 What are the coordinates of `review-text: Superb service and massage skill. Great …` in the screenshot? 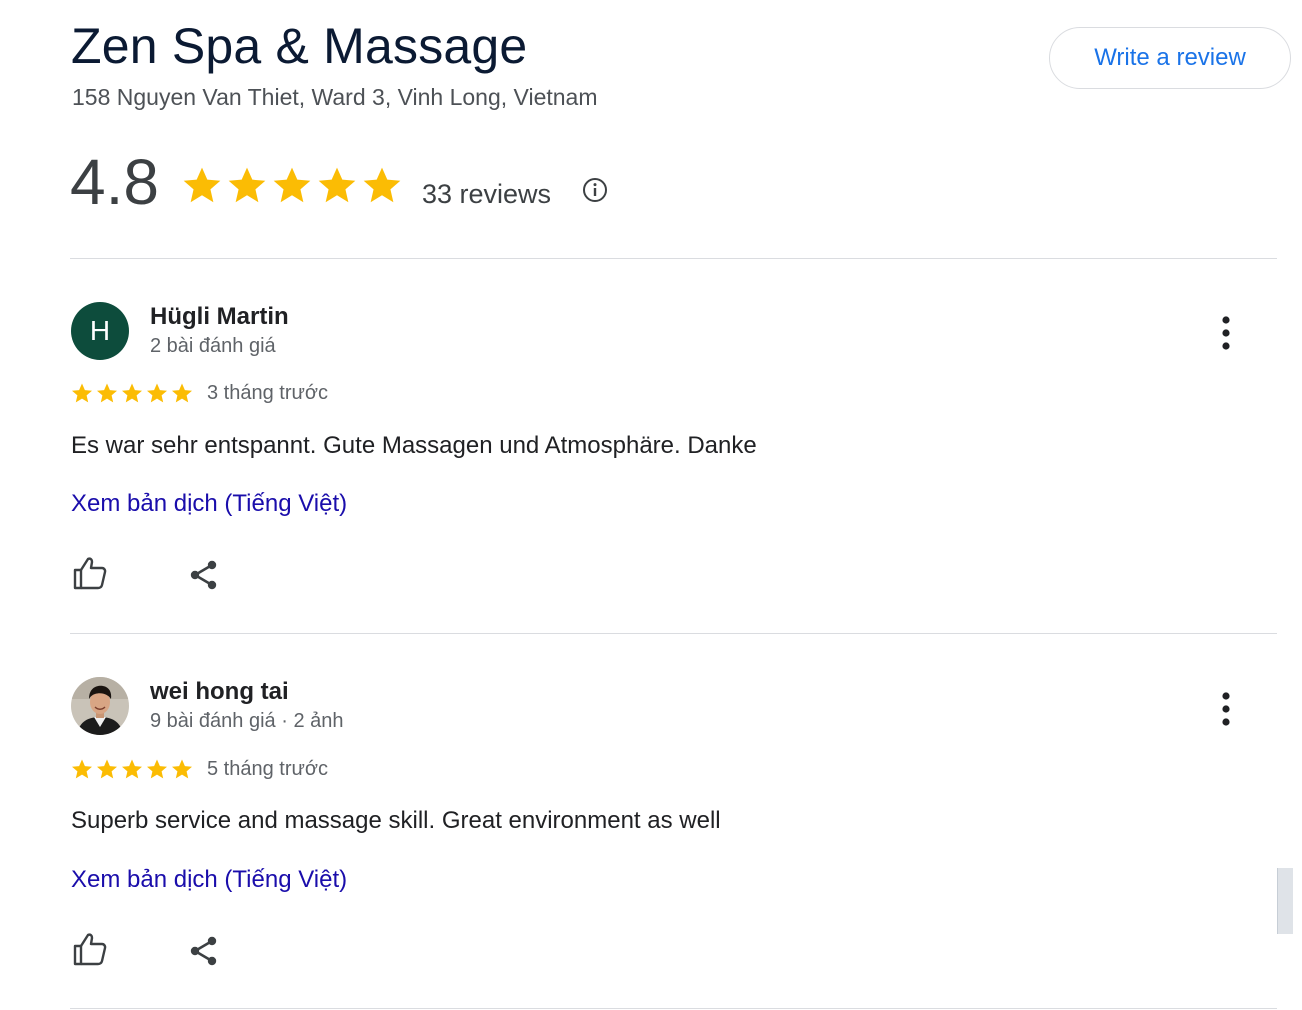 It's located at (396, 820).